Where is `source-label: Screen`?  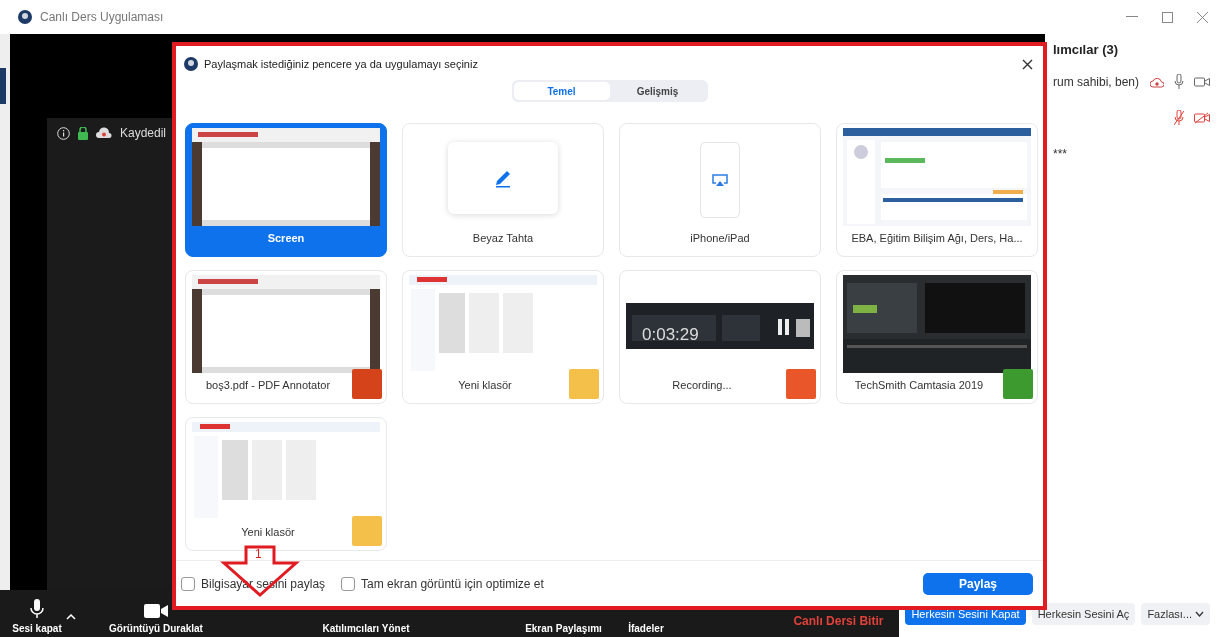 source-label: Screen is located at coordinates (286, 238).